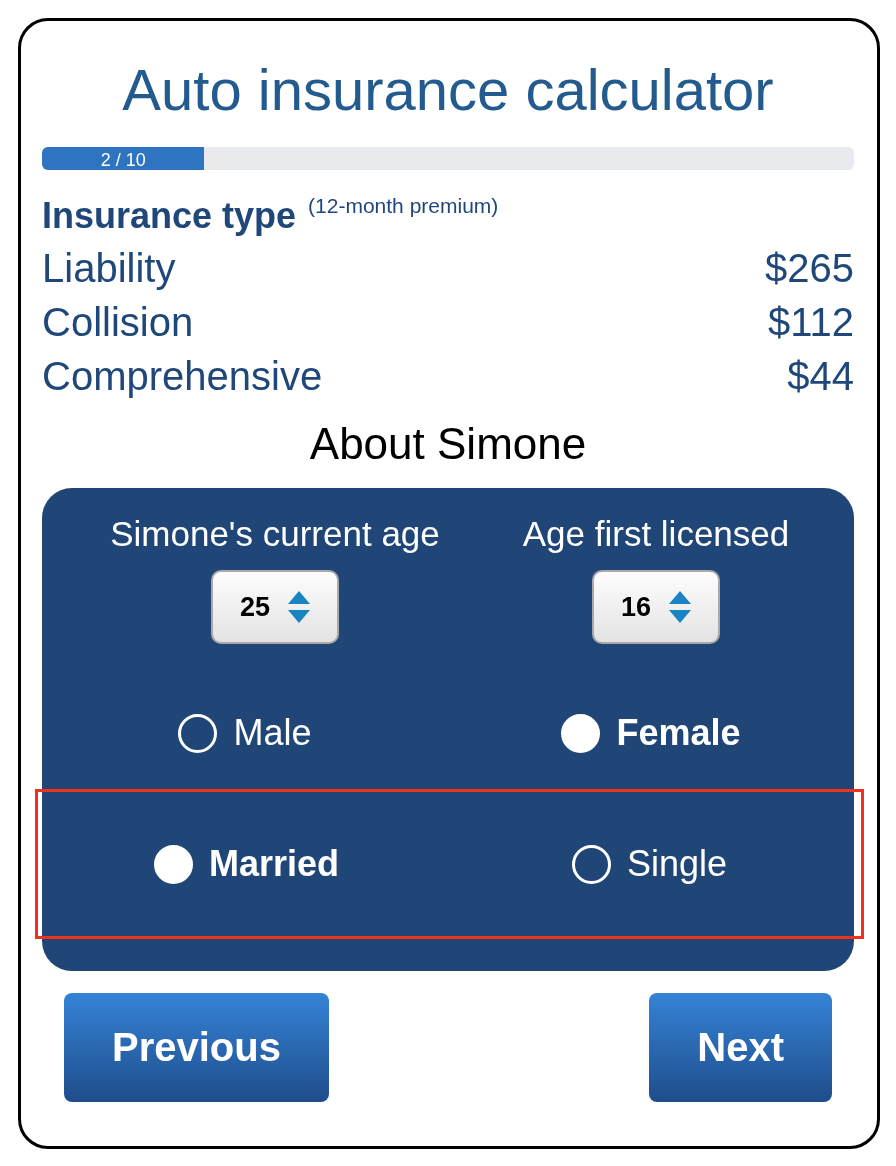 The width and height of the screenshot is (896, 1166). Describe the element at coordinates (656, 607) in the screenshot. I see `age-select: 16` at that location.